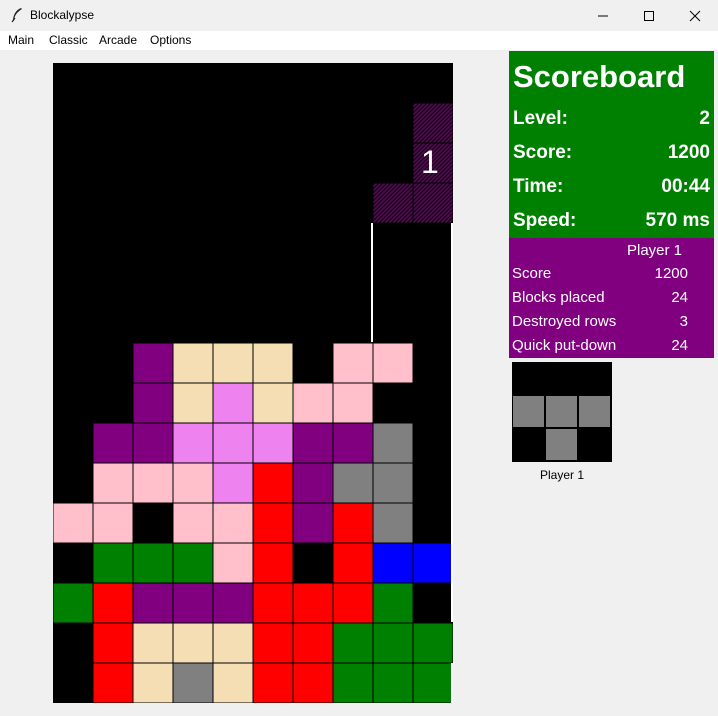 The height and width of the screenshot is (716, 718). Describe the element at coordinates (359, 15) in the screenshot. I see `title-bar: Blockalypse` at that location.